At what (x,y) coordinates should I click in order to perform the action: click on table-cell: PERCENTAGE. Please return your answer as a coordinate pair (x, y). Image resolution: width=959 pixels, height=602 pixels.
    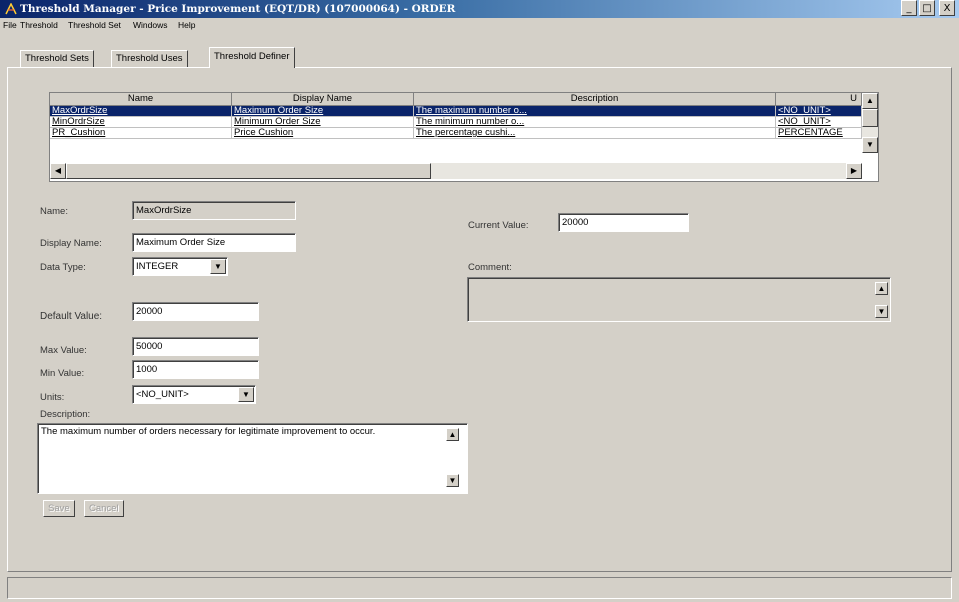
    Looking at the image, I should click on (819, 133).